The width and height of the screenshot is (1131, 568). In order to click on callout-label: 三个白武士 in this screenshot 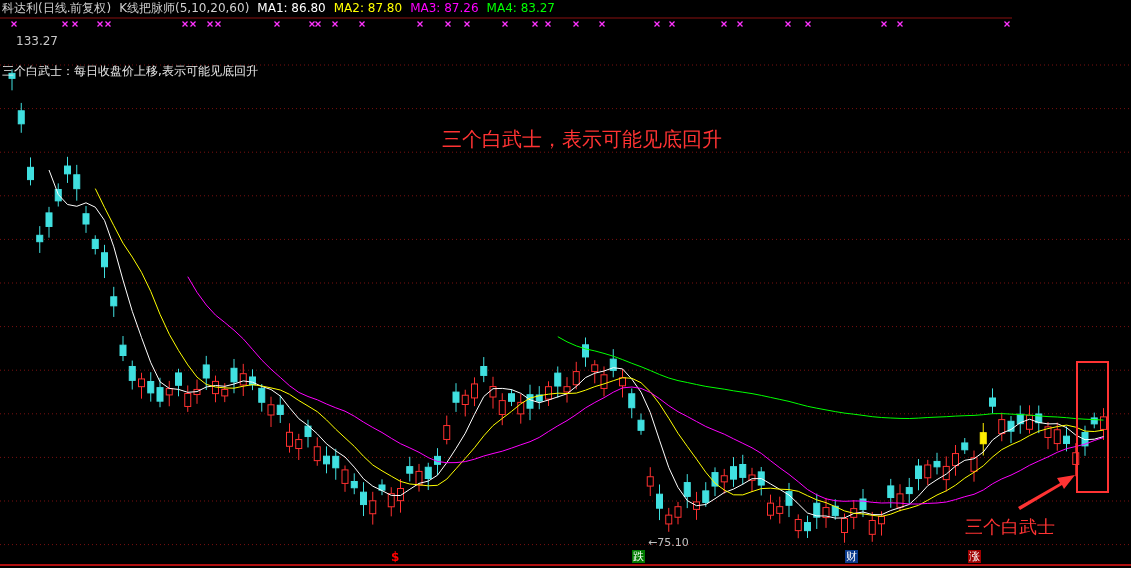, I will do `click(1010, 527)`.